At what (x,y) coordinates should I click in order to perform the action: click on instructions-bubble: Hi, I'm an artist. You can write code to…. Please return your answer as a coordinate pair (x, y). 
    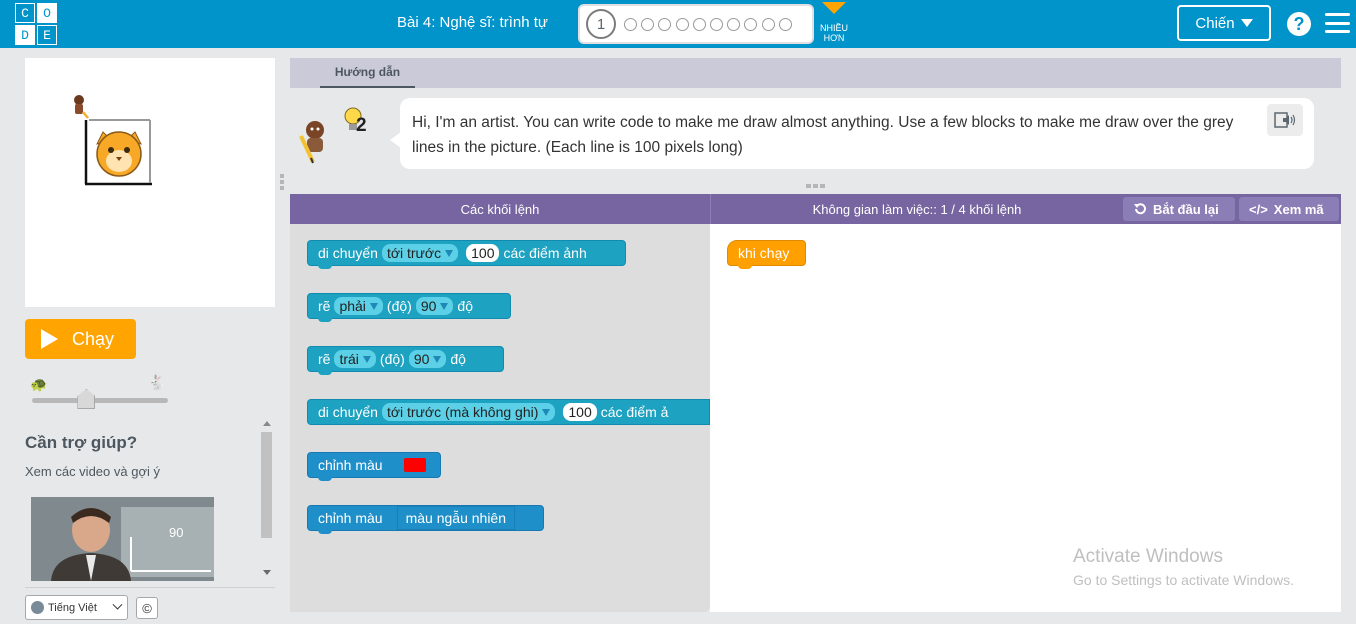
    Looking at the image, I should click on (857, 133).